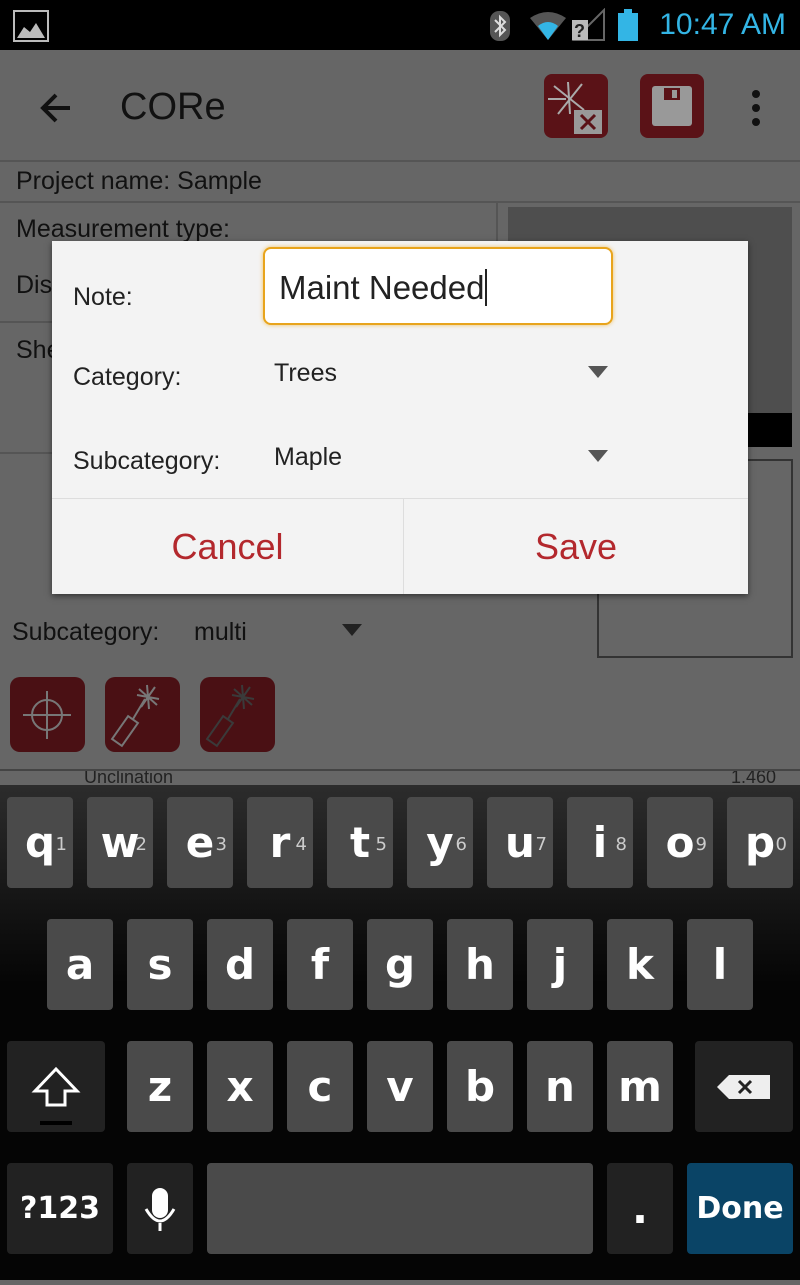  I want to click on key-hint: 1, so click(61, 844).